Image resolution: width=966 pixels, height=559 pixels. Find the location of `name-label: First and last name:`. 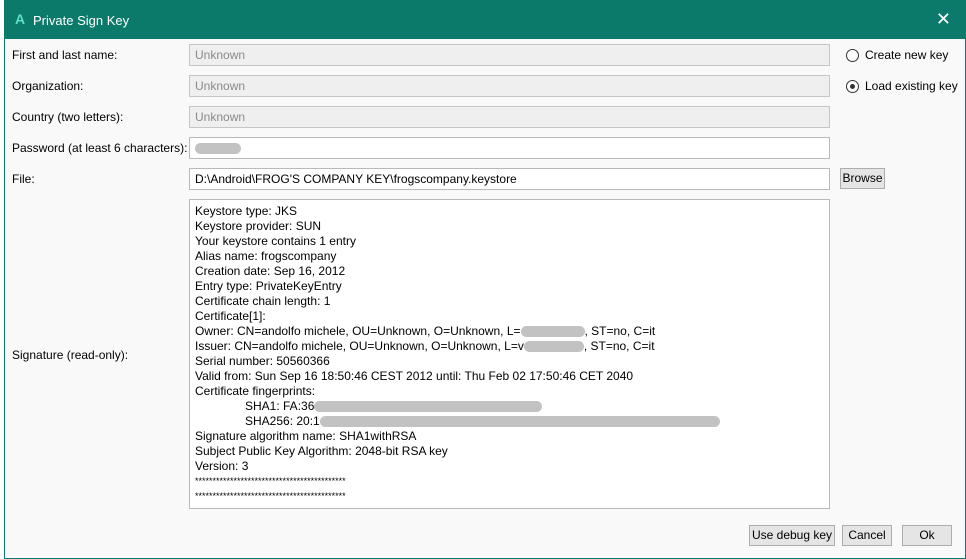

name-label: First and last name: is located at coordinates (65, 55).